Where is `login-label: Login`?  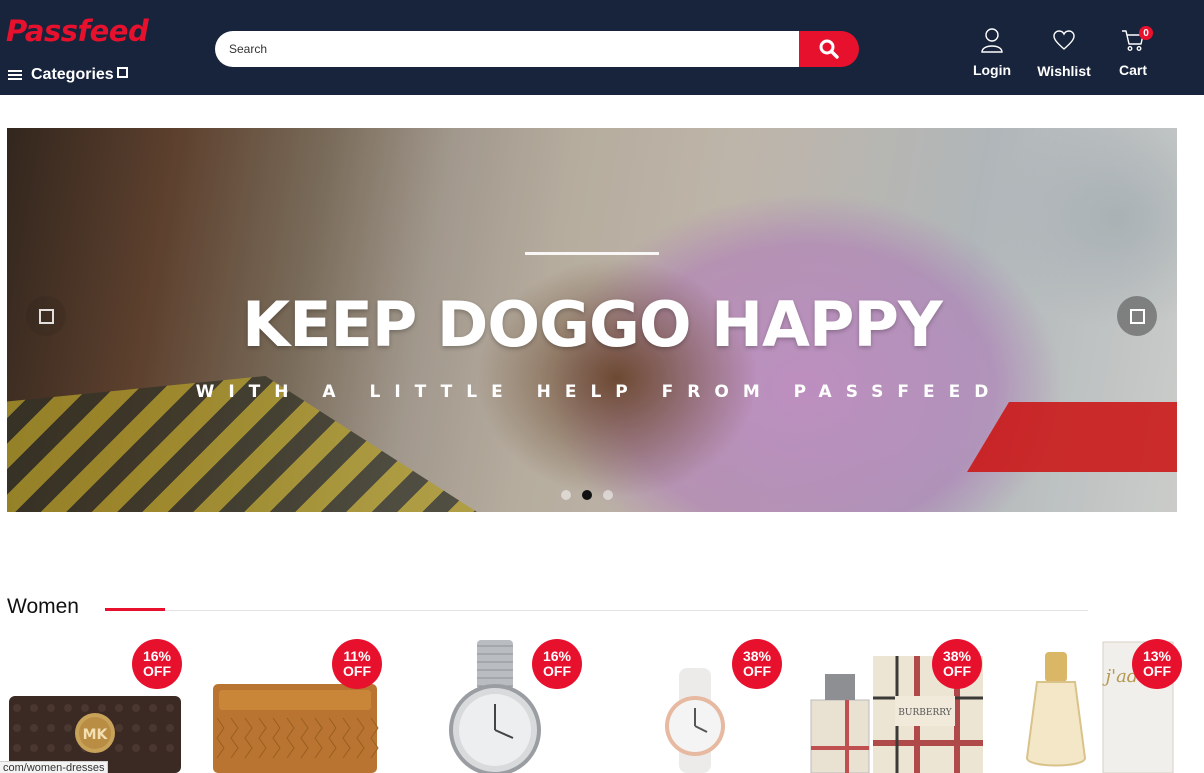 login-label: Login is located at coordinates (992, 70).